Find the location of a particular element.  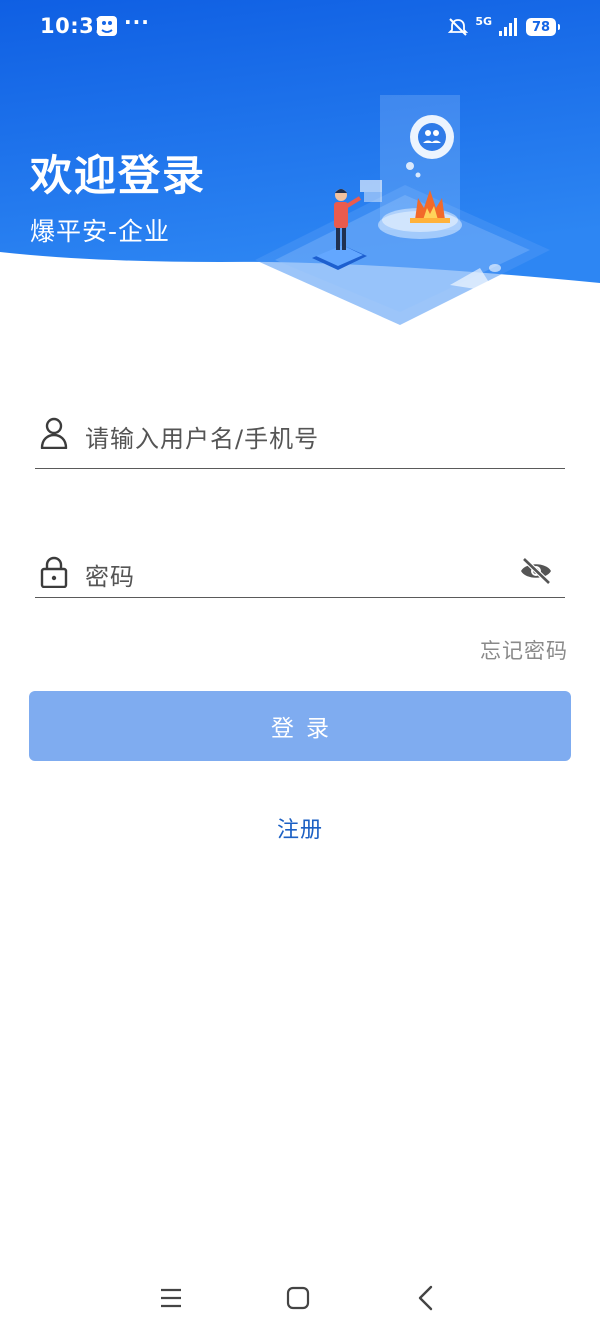

safety-monitoring-illustration is located at coordinates (402, 210).